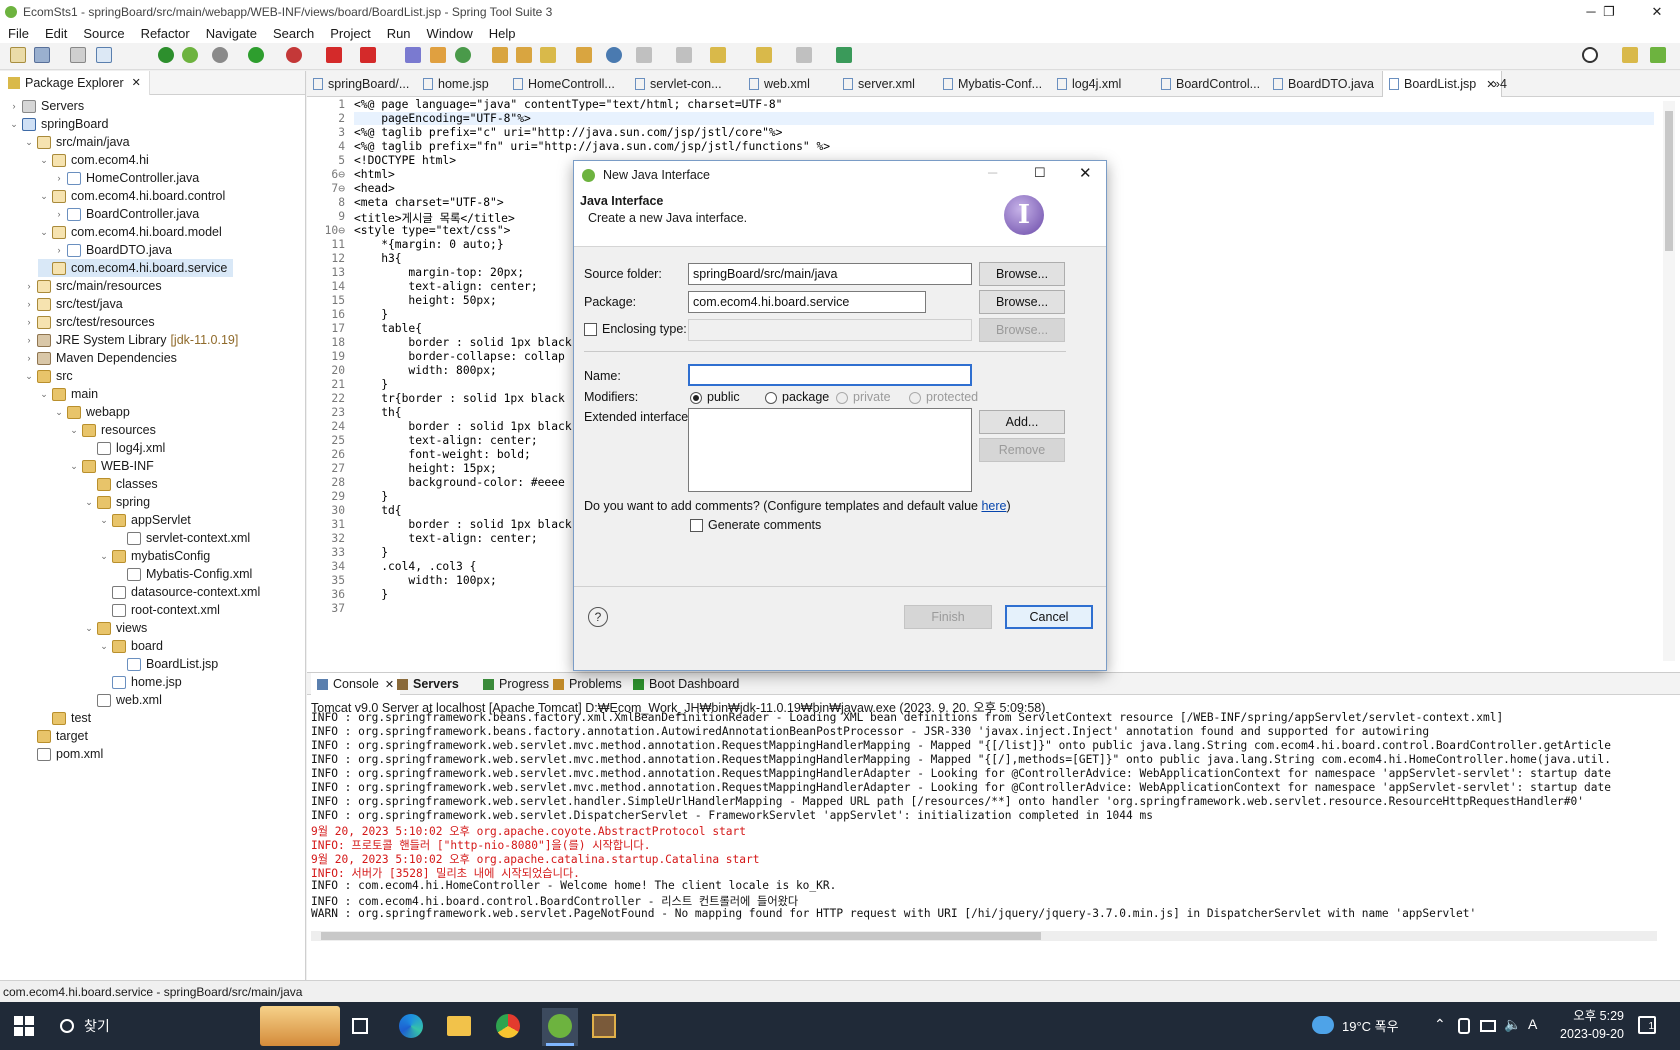 Image resolution: width=1680 pixels, height=1050 pixels. What do you see at coordinates (993, 506) in the screenshot?
I see `configure-templates-link: here` at bounding box center [993, 506].